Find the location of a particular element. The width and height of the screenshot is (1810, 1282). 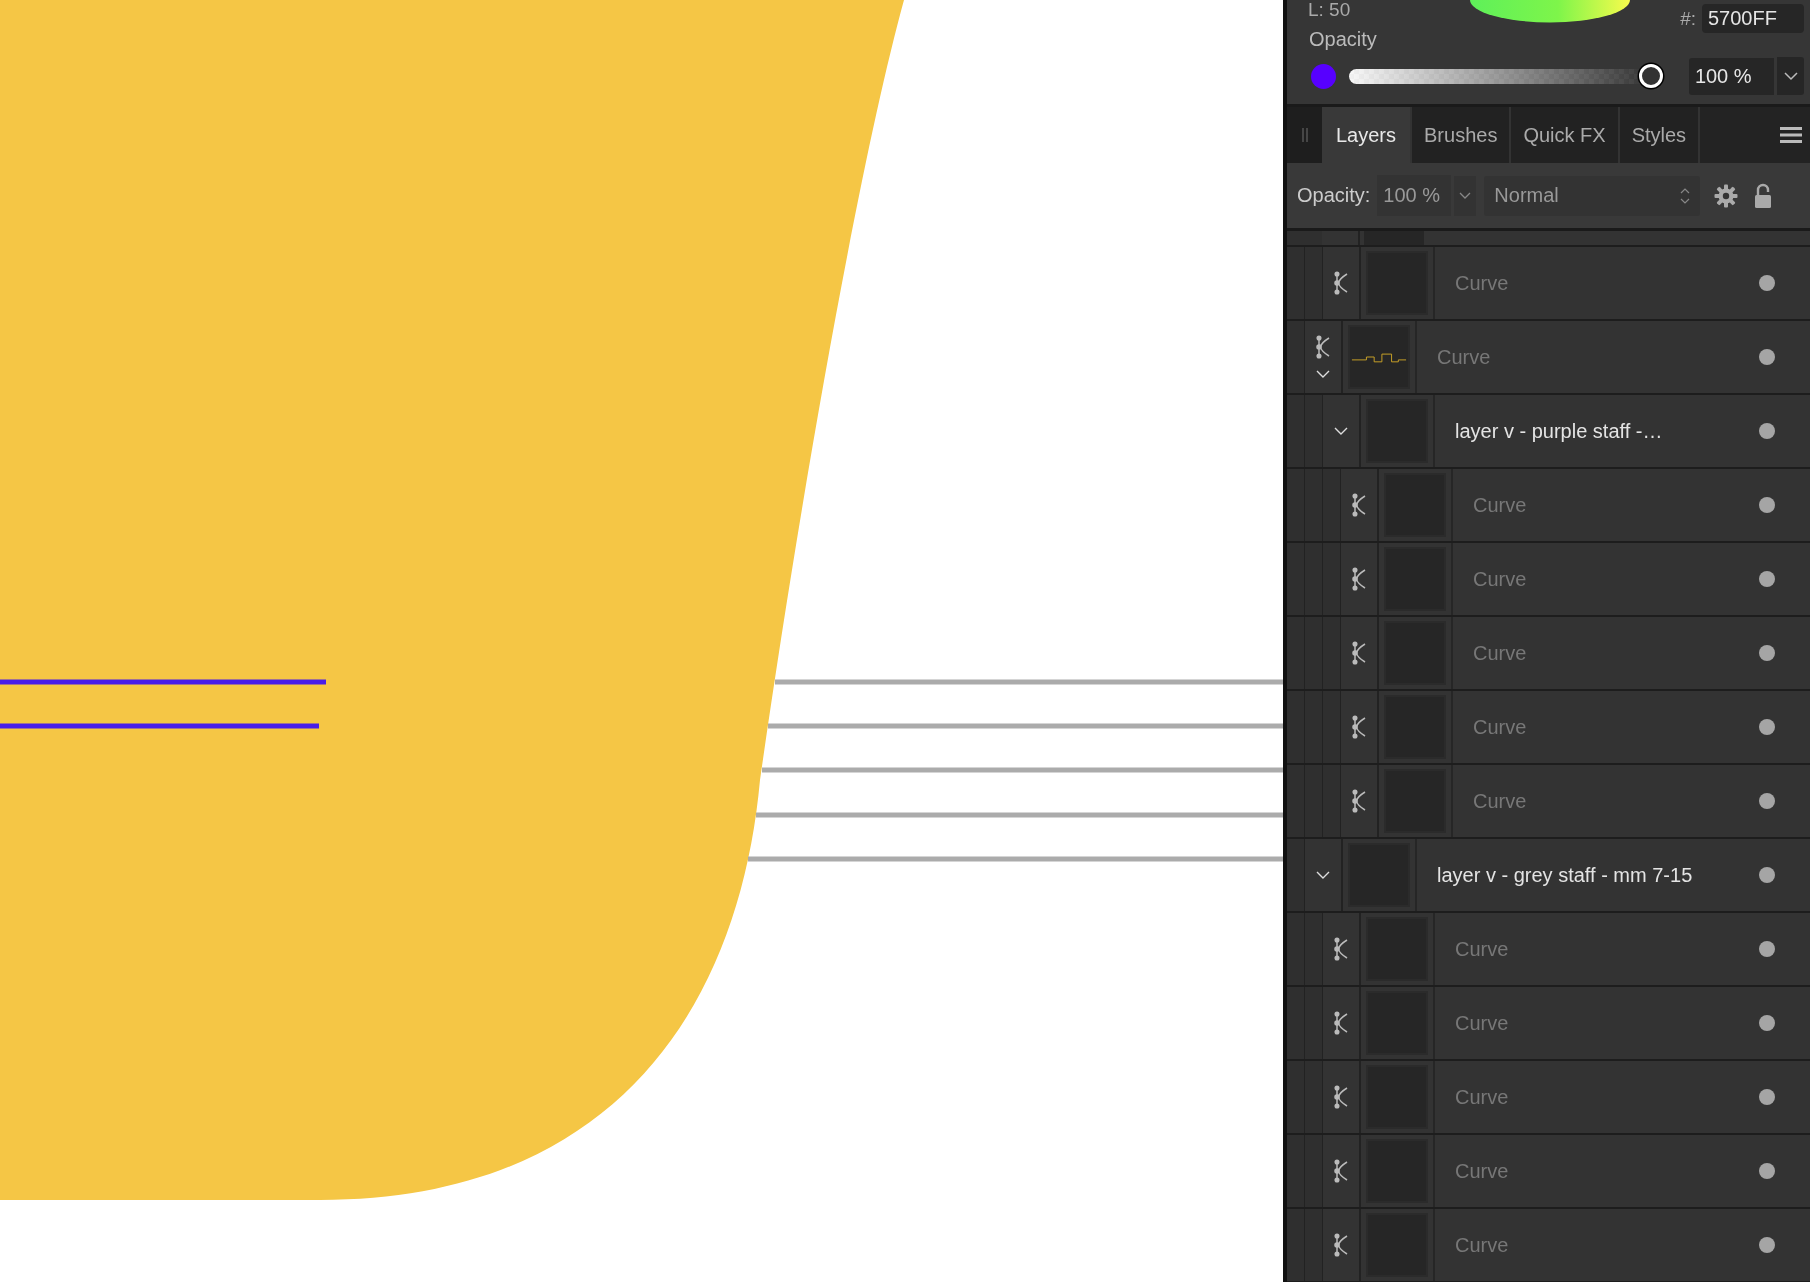

color-swatch is located at coordinates (1323, 76).